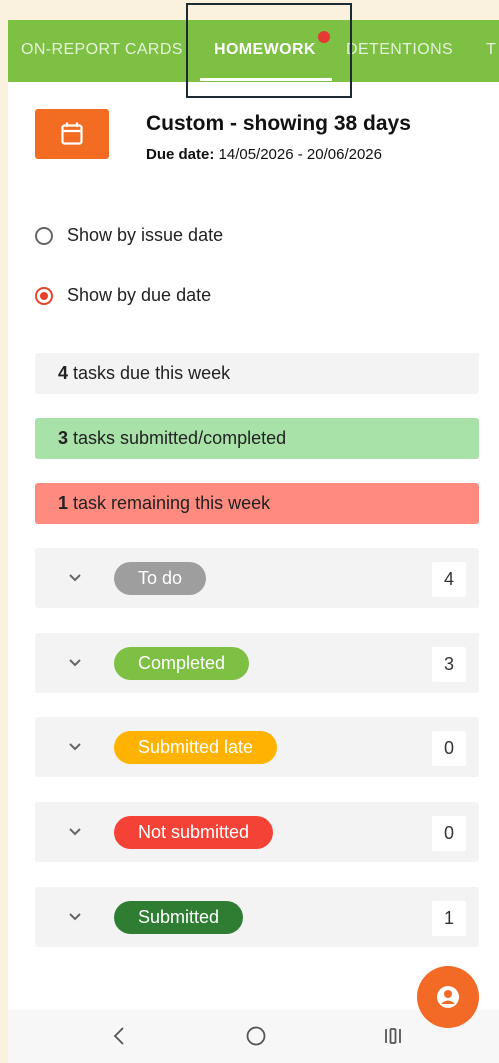 This screenshot has height=1063, width=499. What do you see at coordinates (44, 235) in the screenshot?
I see `radio-button-unchecked` at bounding box center [44, 235].